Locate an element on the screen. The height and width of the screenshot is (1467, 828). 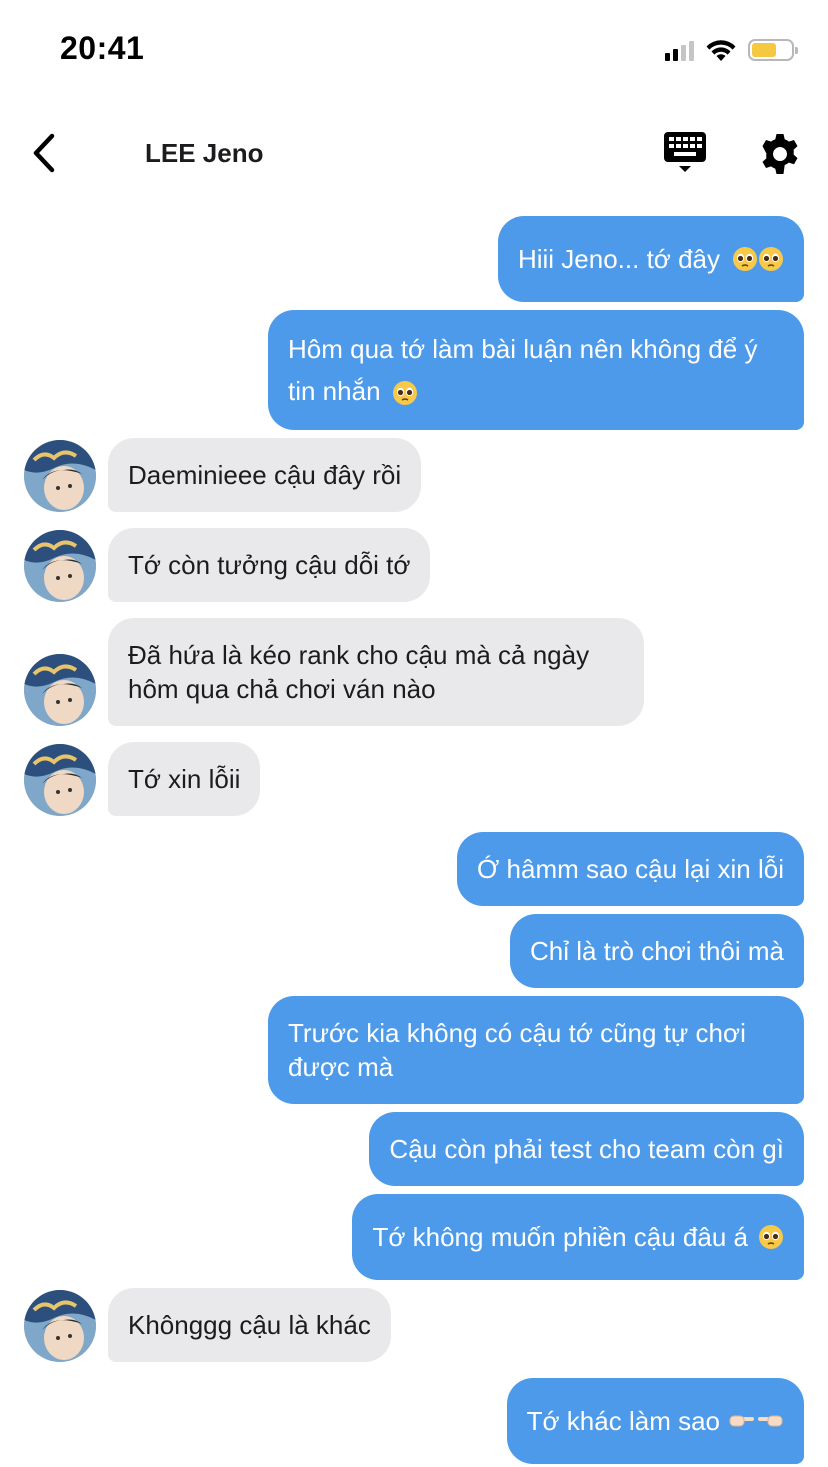
message-bubble: Tớ không muốn phiền cậu đâu á is located at coordinates (578, 1237).